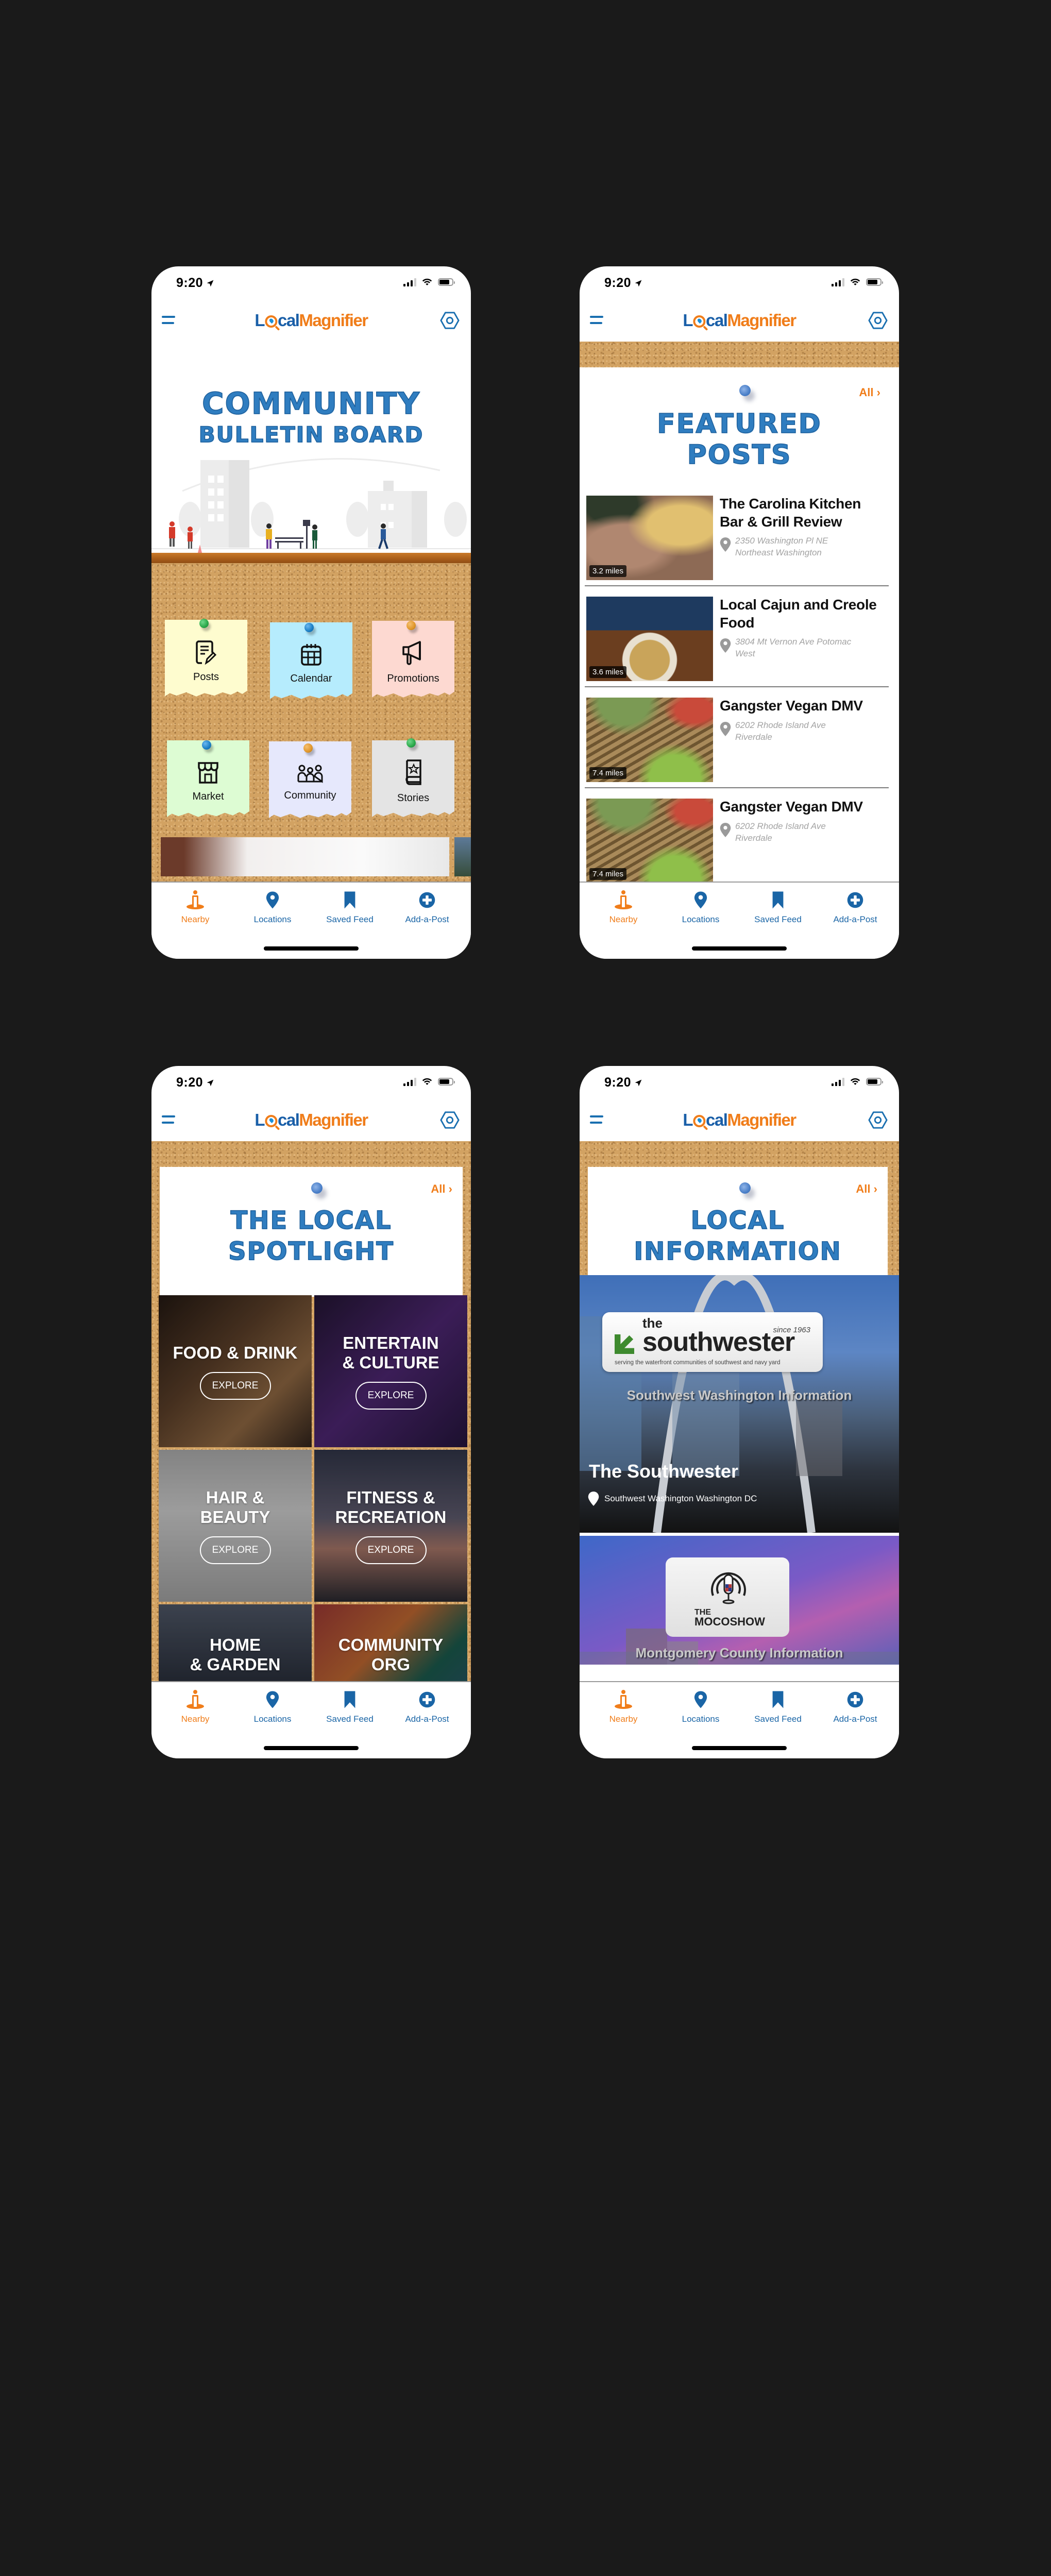 The width and height of the screenshot is (1051, 2576). Describe the element at coordinates (208, 778) in the screenshot. I see `note-market: Market` at that location.